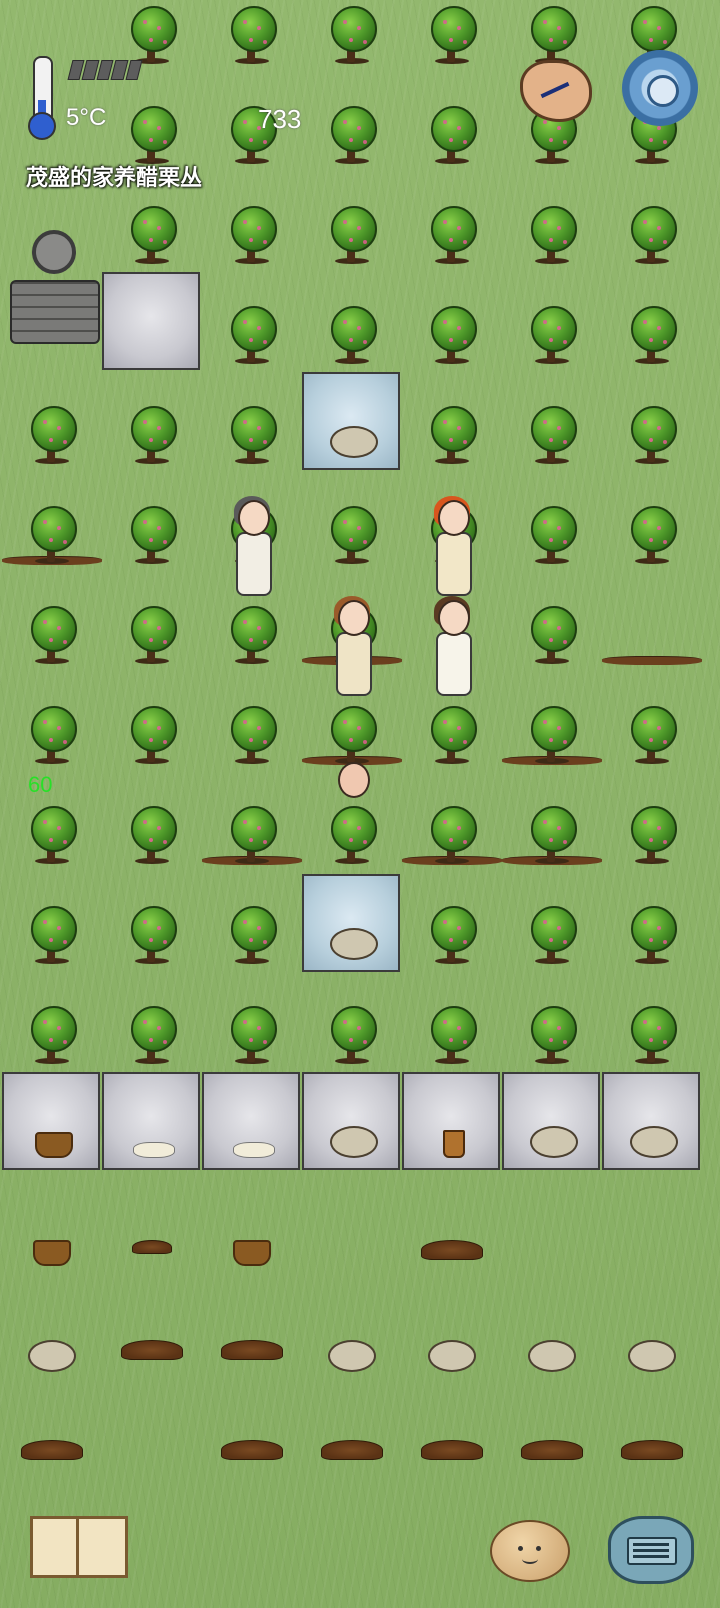  I want to click on stone-well, so click(55, 287).